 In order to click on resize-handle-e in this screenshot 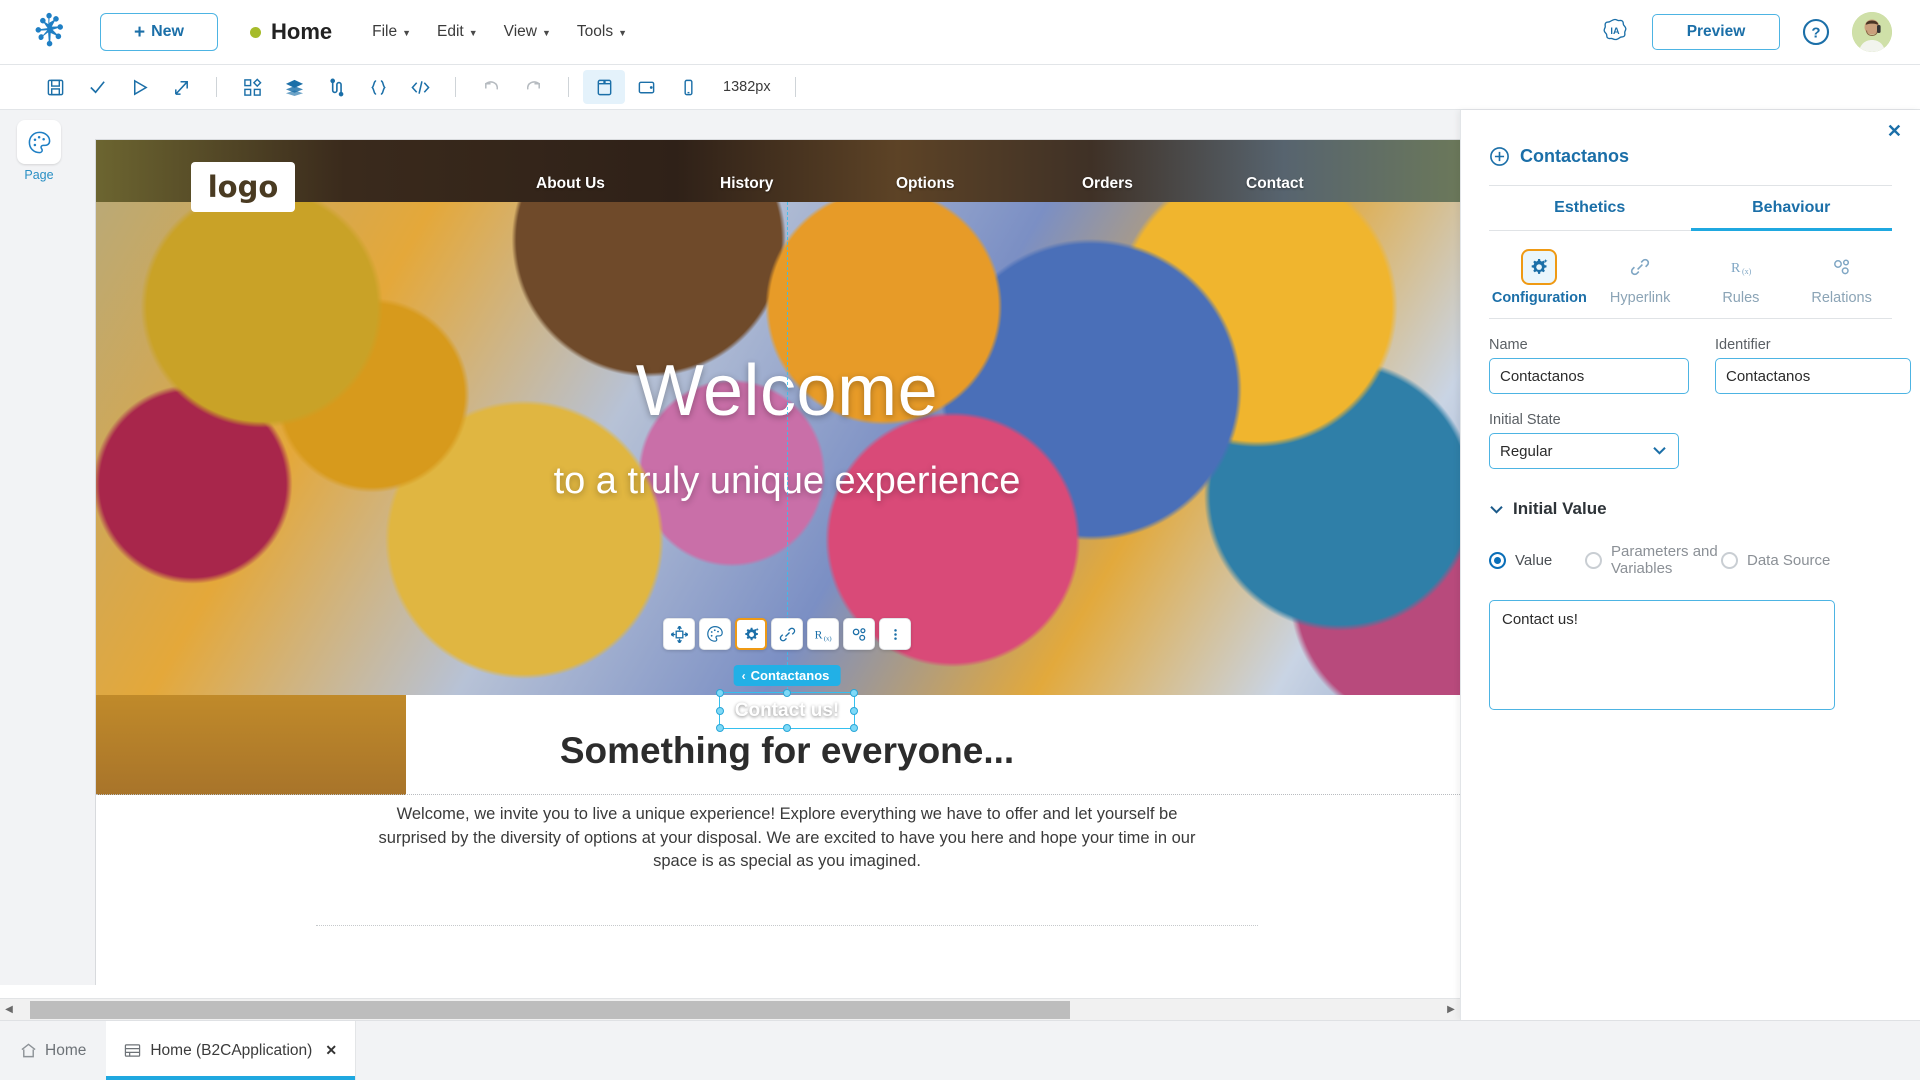, I will do `click(854, 710)`.